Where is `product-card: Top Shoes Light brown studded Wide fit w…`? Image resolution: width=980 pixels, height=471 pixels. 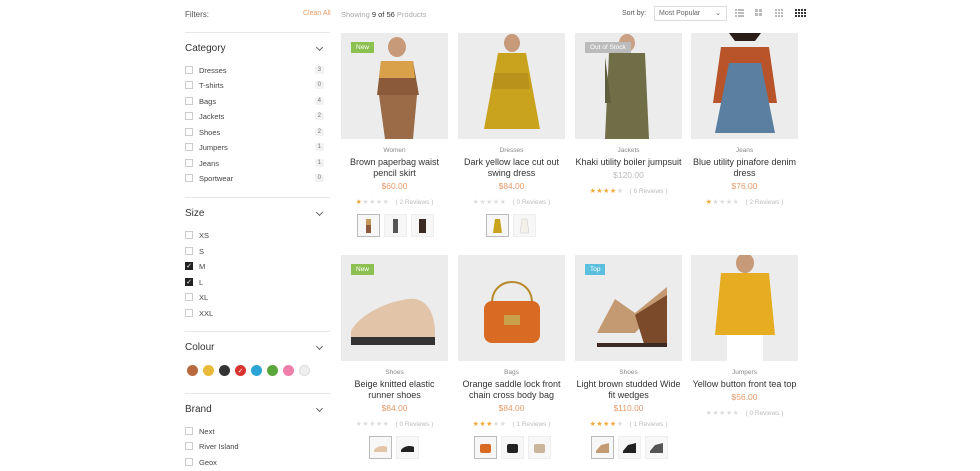 product-card: Top Shoes Light brown studded Wide fit w… is located at coordinates (628, 357).